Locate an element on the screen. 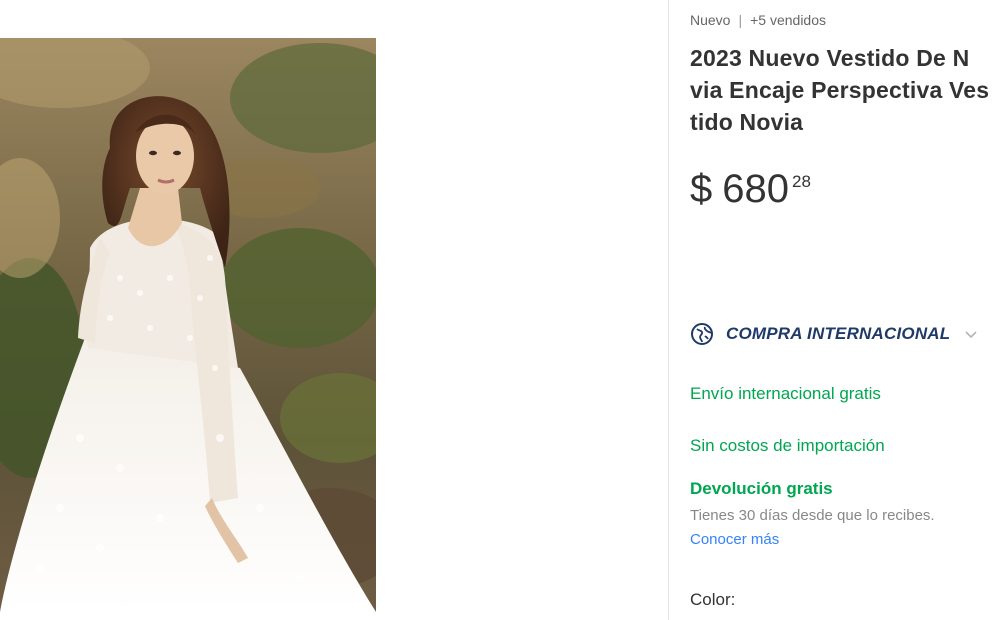 This screenshot has height=620, width=1005. price: $ 680 28 is located at coordinates (750, 189).